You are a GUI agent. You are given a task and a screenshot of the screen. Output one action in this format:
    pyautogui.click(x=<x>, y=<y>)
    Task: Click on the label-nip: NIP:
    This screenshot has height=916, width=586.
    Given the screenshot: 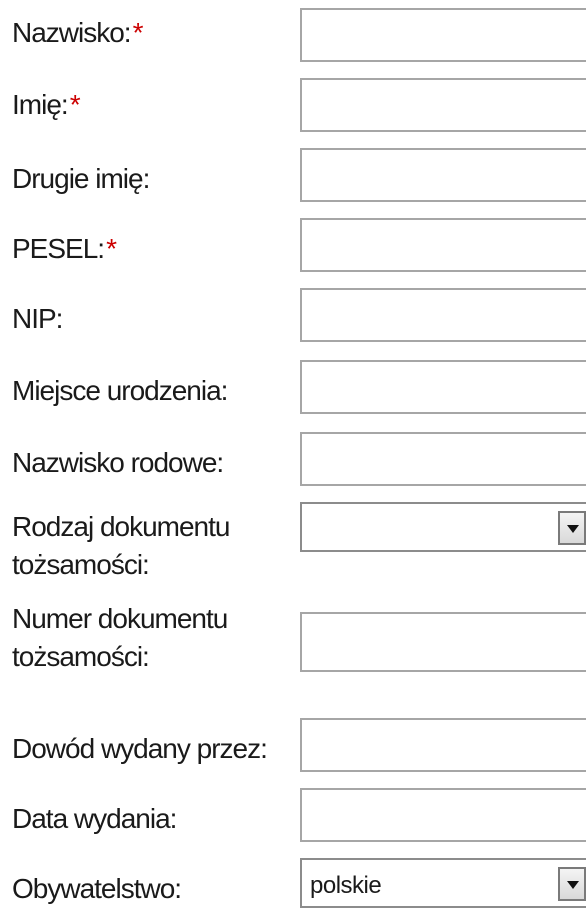 What is the action you would take?
    pyautogui.click(x=152, y=319)
    